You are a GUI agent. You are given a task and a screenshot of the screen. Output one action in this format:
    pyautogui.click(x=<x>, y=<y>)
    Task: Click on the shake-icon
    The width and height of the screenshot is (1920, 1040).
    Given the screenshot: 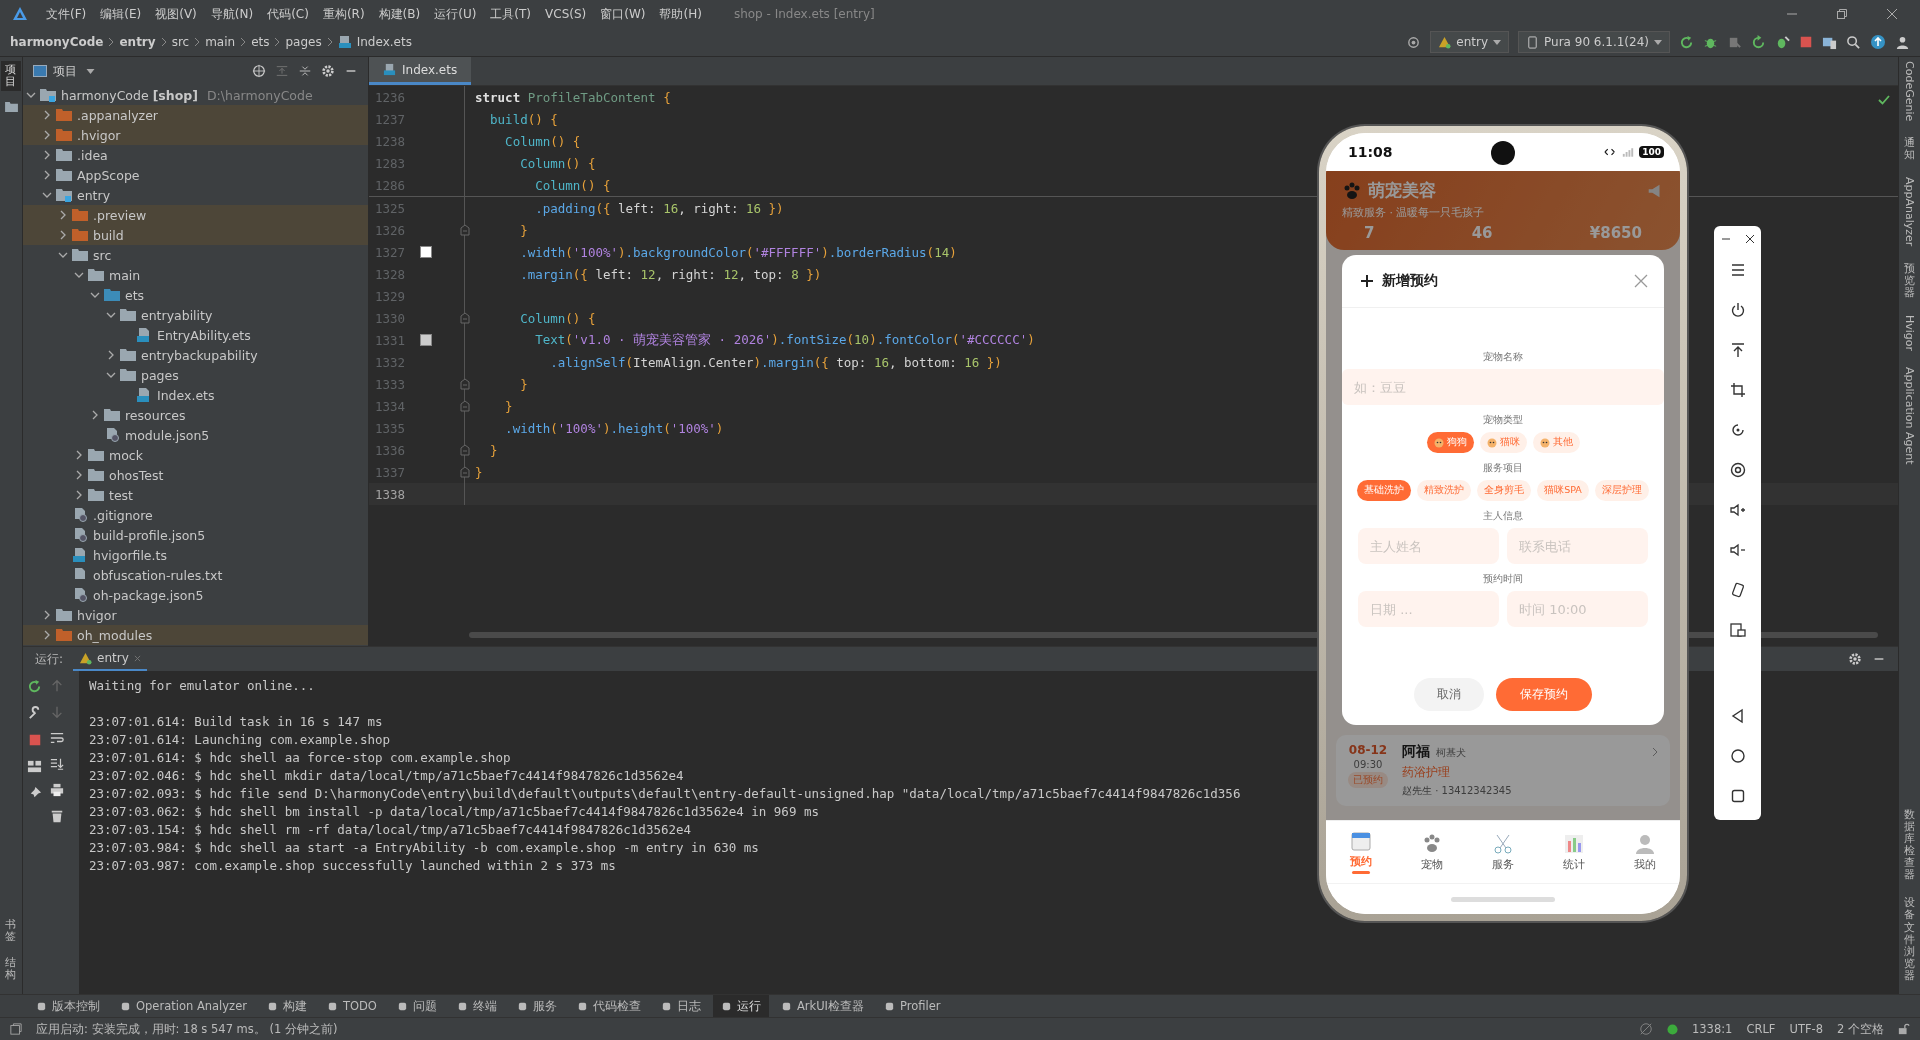 What is the action you would take?
    pyautogui.click(x=1737, y=590)
    